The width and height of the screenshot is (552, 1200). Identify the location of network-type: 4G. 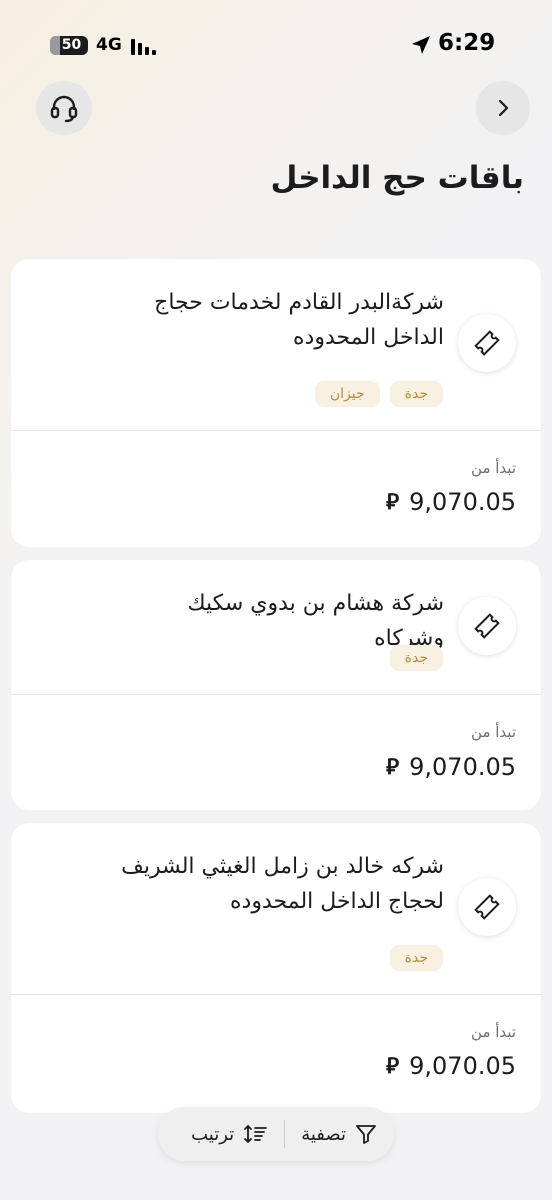
(109, 45).